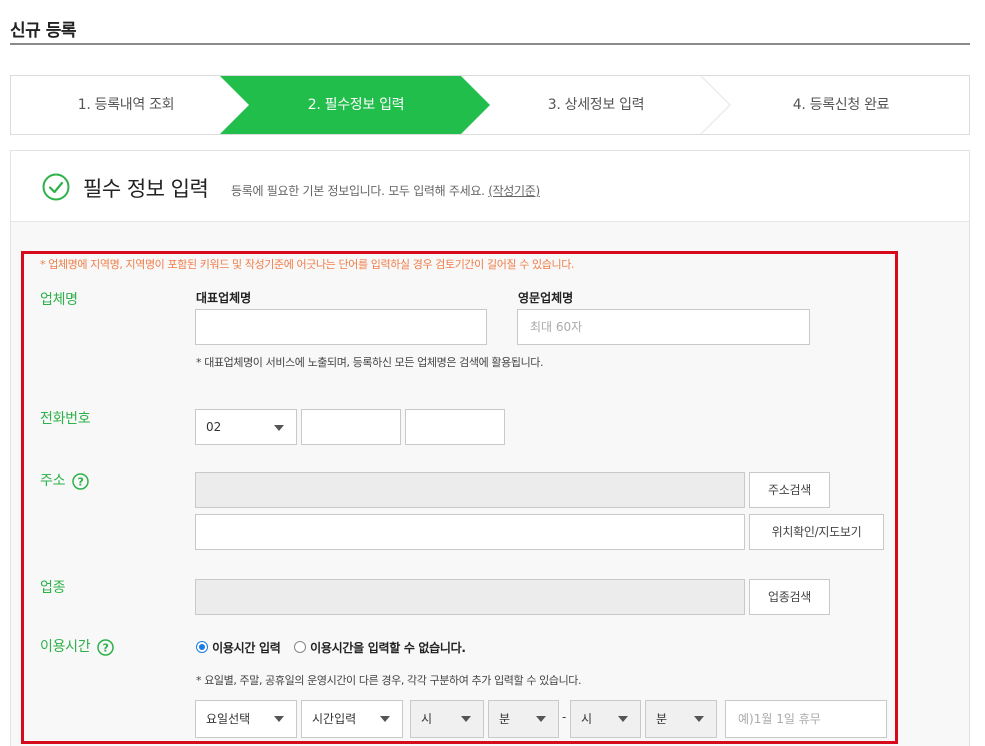 The width and height of the screenshot is (985, 746). Describe the element at coordinates (789, 597) in the screenshot. I see `business-search-button: 업종검색` at that location.